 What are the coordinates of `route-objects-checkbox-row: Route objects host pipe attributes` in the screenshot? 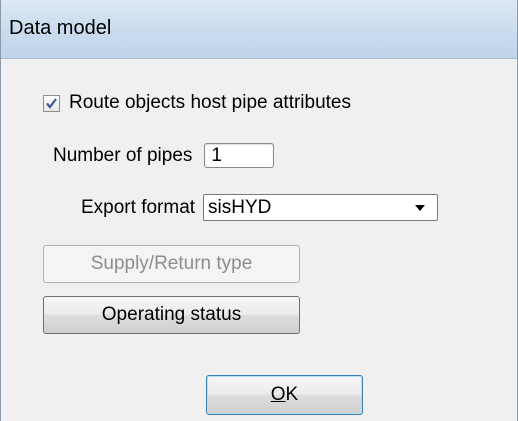 It's located at (197, 103).